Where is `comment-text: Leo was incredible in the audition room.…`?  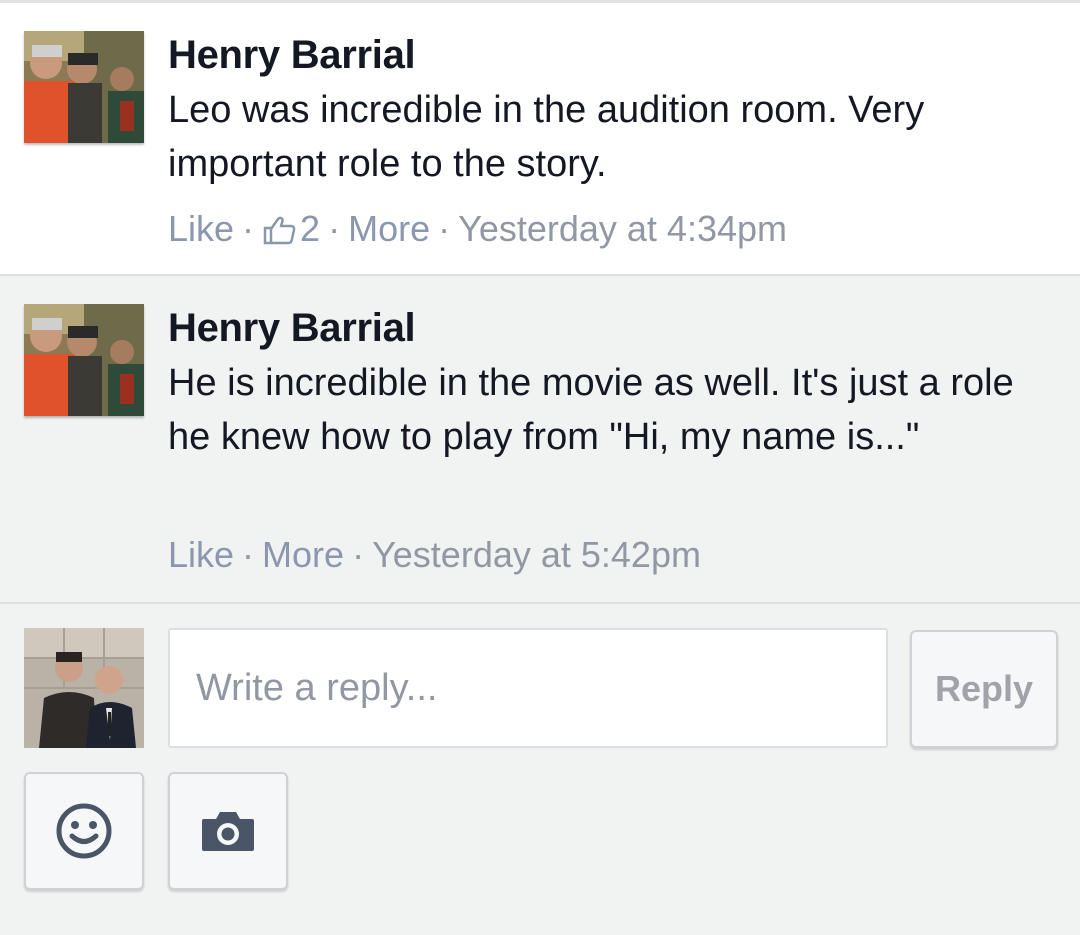
comment-text: Leo was incredible in the audition room.… is located at coordinates (546, 137).